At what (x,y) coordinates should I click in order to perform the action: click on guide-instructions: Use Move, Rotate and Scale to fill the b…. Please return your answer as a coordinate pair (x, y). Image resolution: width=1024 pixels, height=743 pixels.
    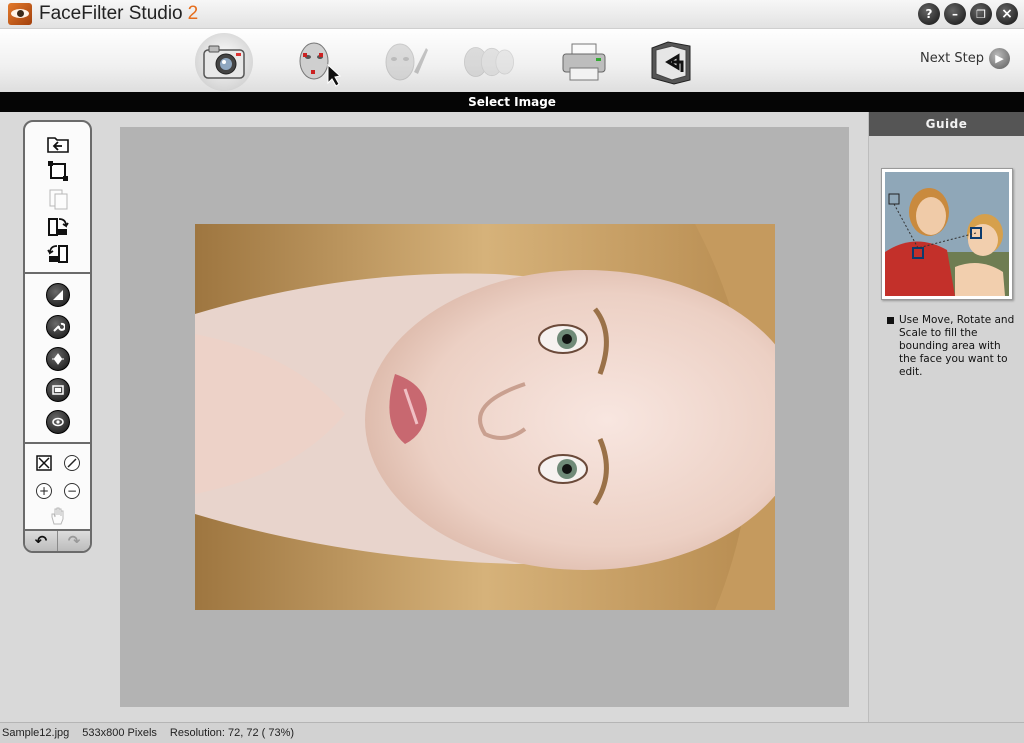
    Looking at the image, I should click on (952, 346).